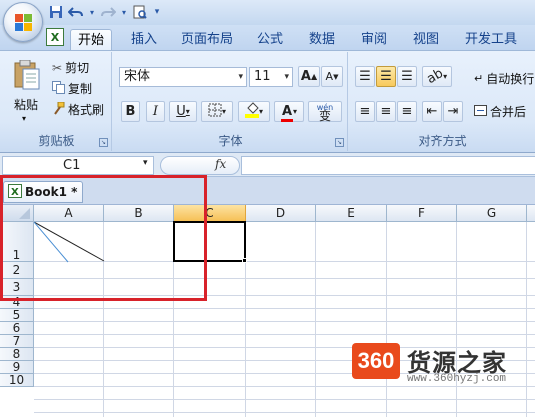 The width and height of the screenshot is (535, 417). What do you see at coordinates (124, 12) in the screenshot?
I see `redo-dropdown-icon: ▾` at bounding box center [124, 12].